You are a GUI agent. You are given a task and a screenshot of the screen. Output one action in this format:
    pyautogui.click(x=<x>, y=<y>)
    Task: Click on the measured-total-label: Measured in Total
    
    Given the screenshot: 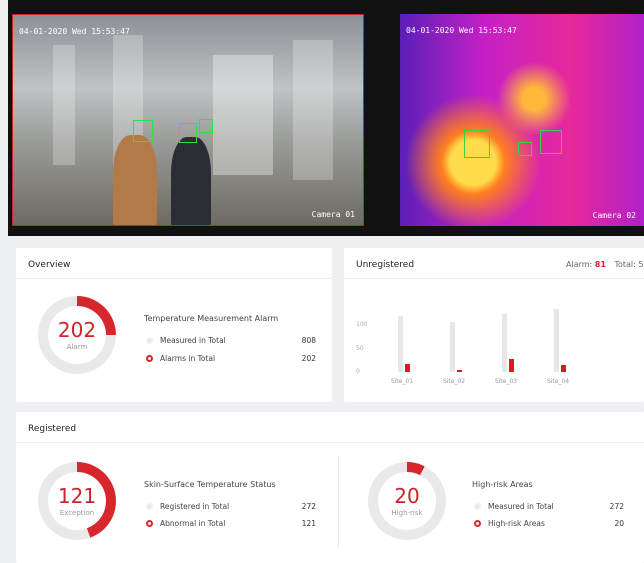 What is the action you would take?
    pyautogui.click(x=193, y=340)
    